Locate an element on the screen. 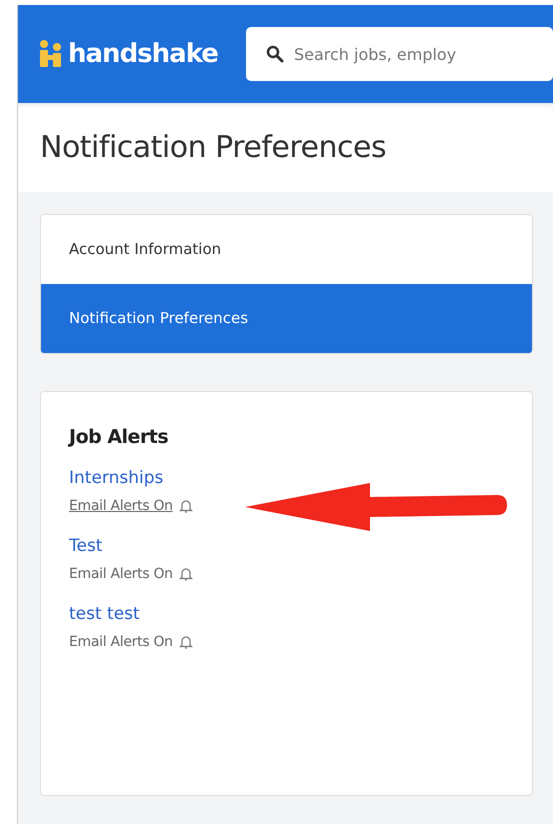  alert-link: Internships is located at coordinates (116, 478).